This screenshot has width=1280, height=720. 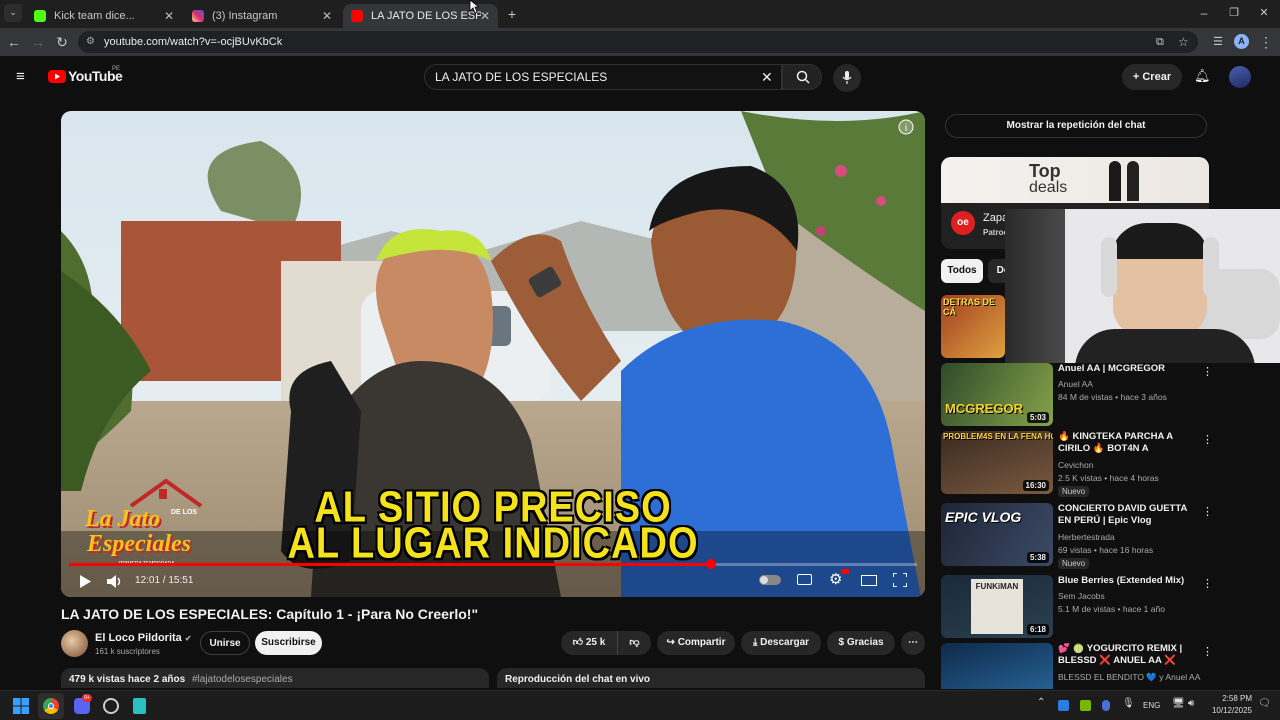 I want to click on join-button: Unirse, so click(x=225, y=643).